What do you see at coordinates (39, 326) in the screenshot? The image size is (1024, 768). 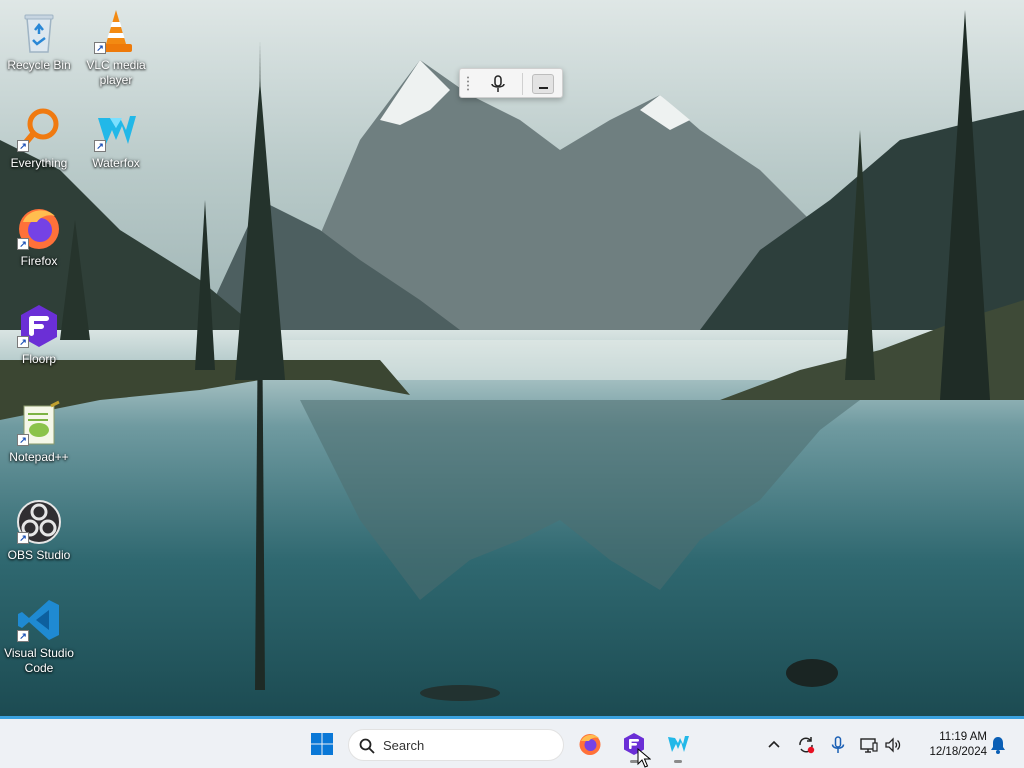 I see `floorp-icon: ↗` at bounding box center [39, 326].